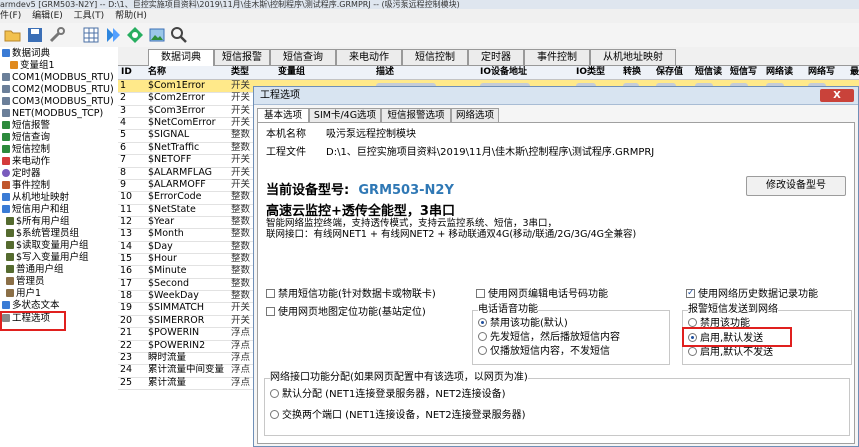  What do you see at coordinates (669, 72) in the screenshot?
I see `col-save: 保存值` at bounding box center [669, 72].